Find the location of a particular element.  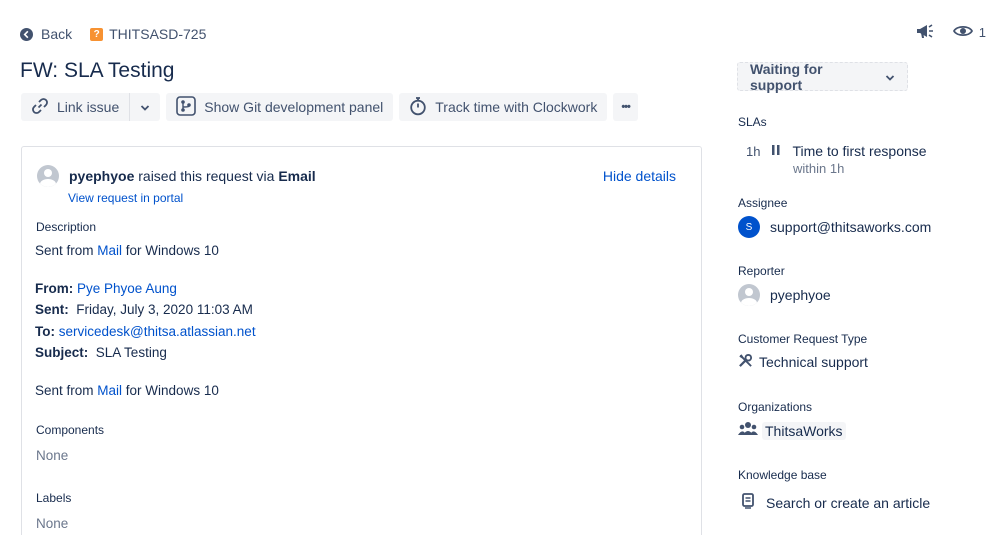

pause-icon is located at coordinates (776, 151).